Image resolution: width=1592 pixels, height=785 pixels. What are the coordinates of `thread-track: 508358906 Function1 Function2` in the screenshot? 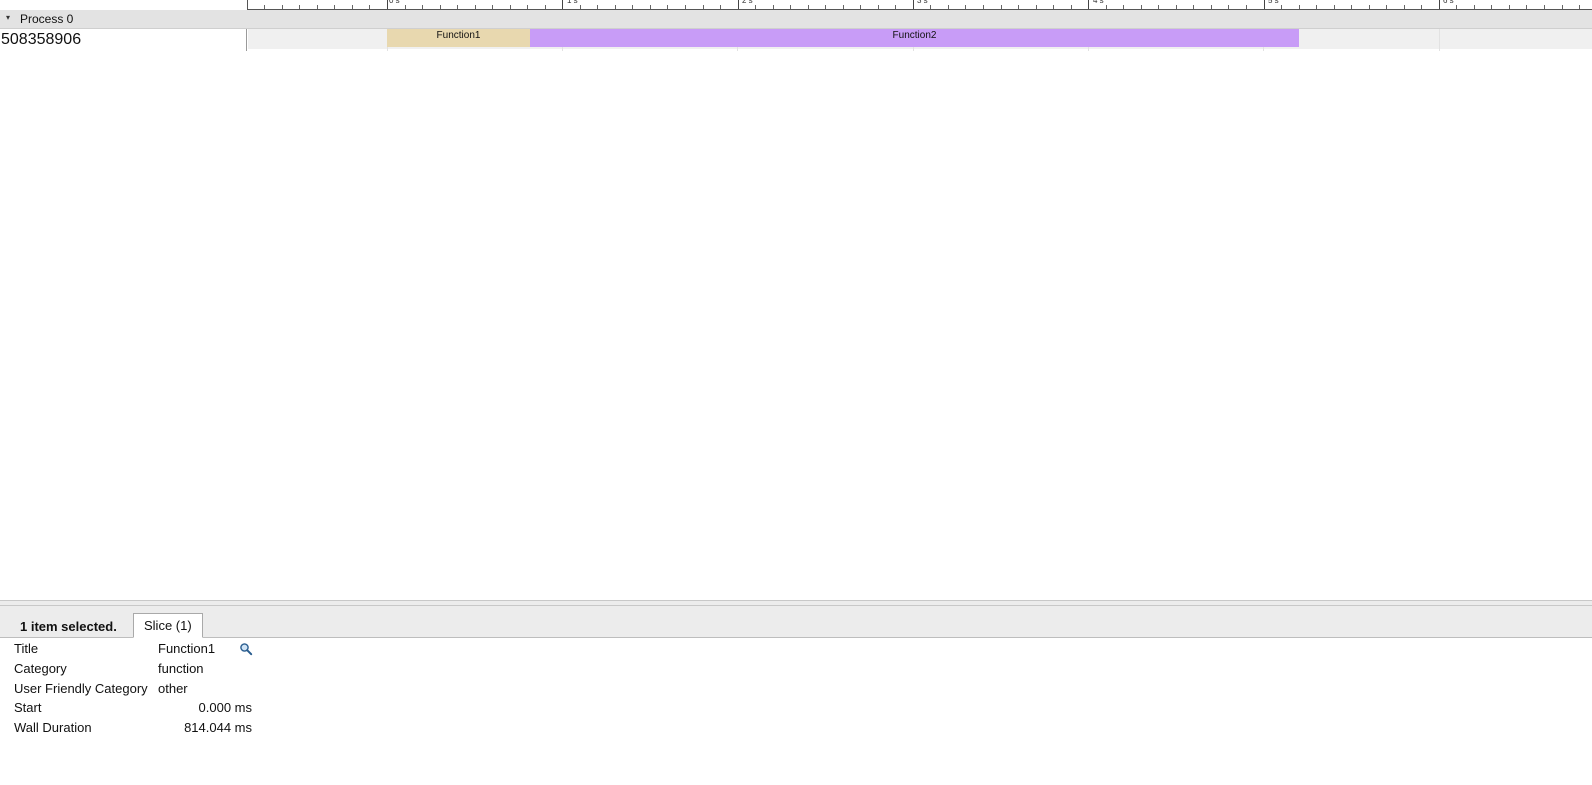 It's located at (796, 40).